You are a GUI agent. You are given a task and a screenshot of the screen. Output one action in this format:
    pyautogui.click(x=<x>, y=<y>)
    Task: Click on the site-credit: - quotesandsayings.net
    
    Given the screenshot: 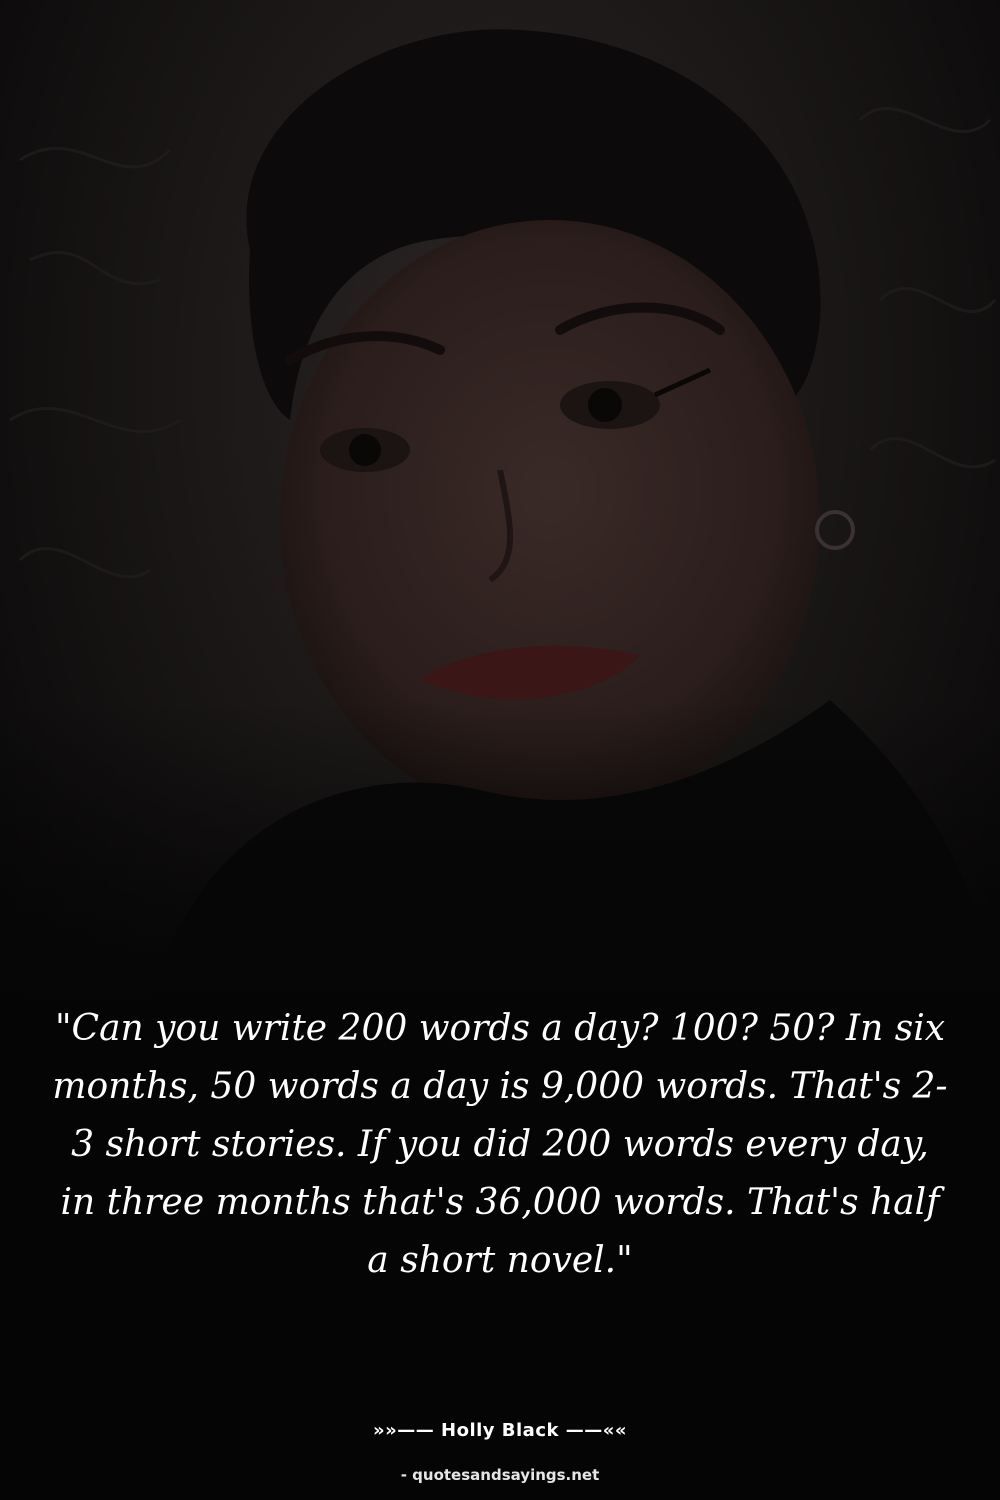 What is the action you would take?
    pyautogui.click(x=500, y=1475)
    